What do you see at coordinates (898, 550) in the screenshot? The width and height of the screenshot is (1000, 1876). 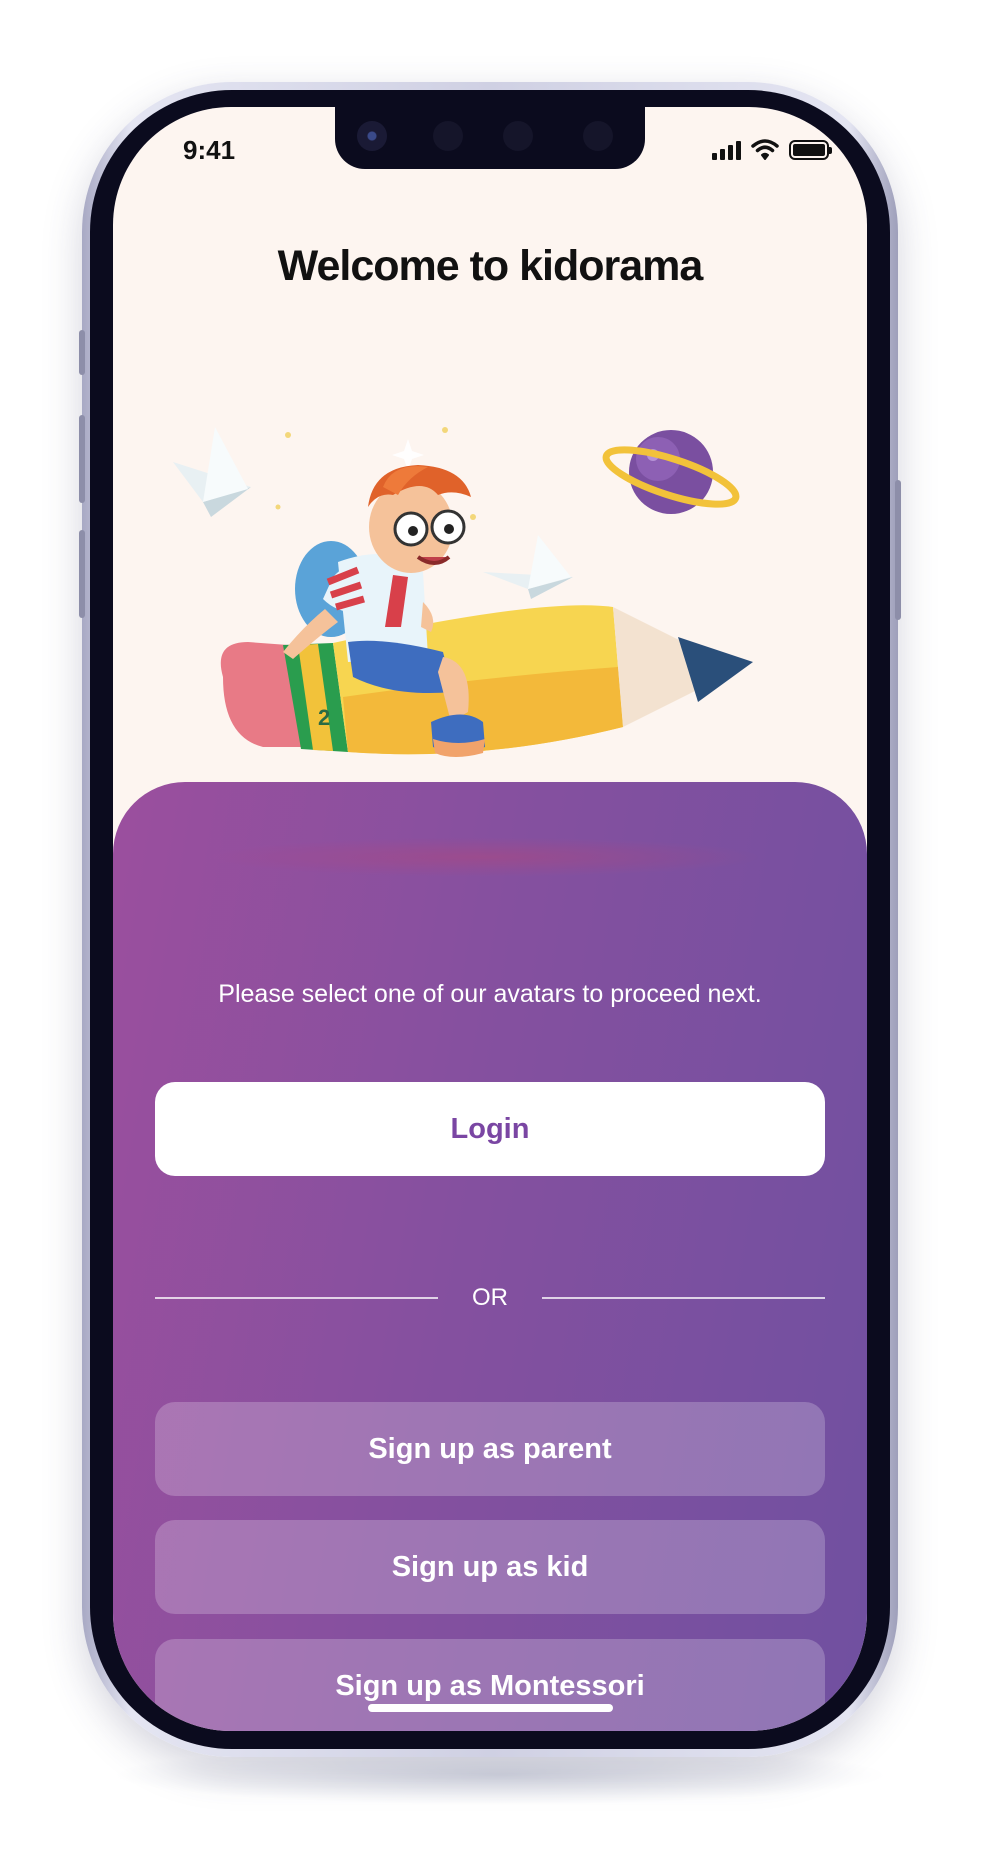 I see `side-button-power` at bounding box center [898, 550].